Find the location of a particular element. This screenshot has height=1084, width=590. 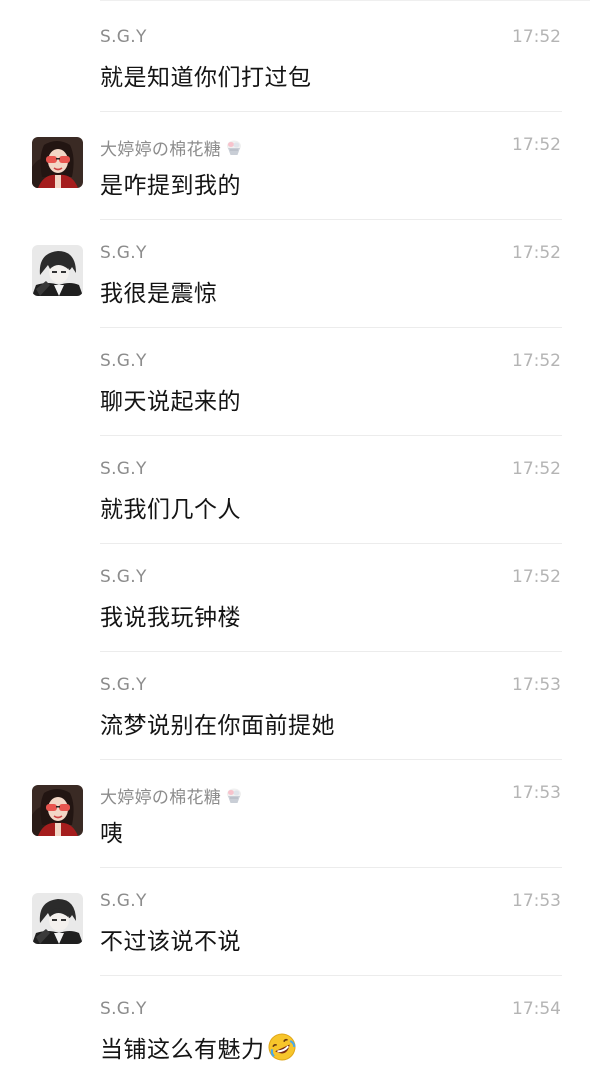

message-row: S.G.Y 17:53 流梦说别在你面前提她 is located at coordinates (295, 706).